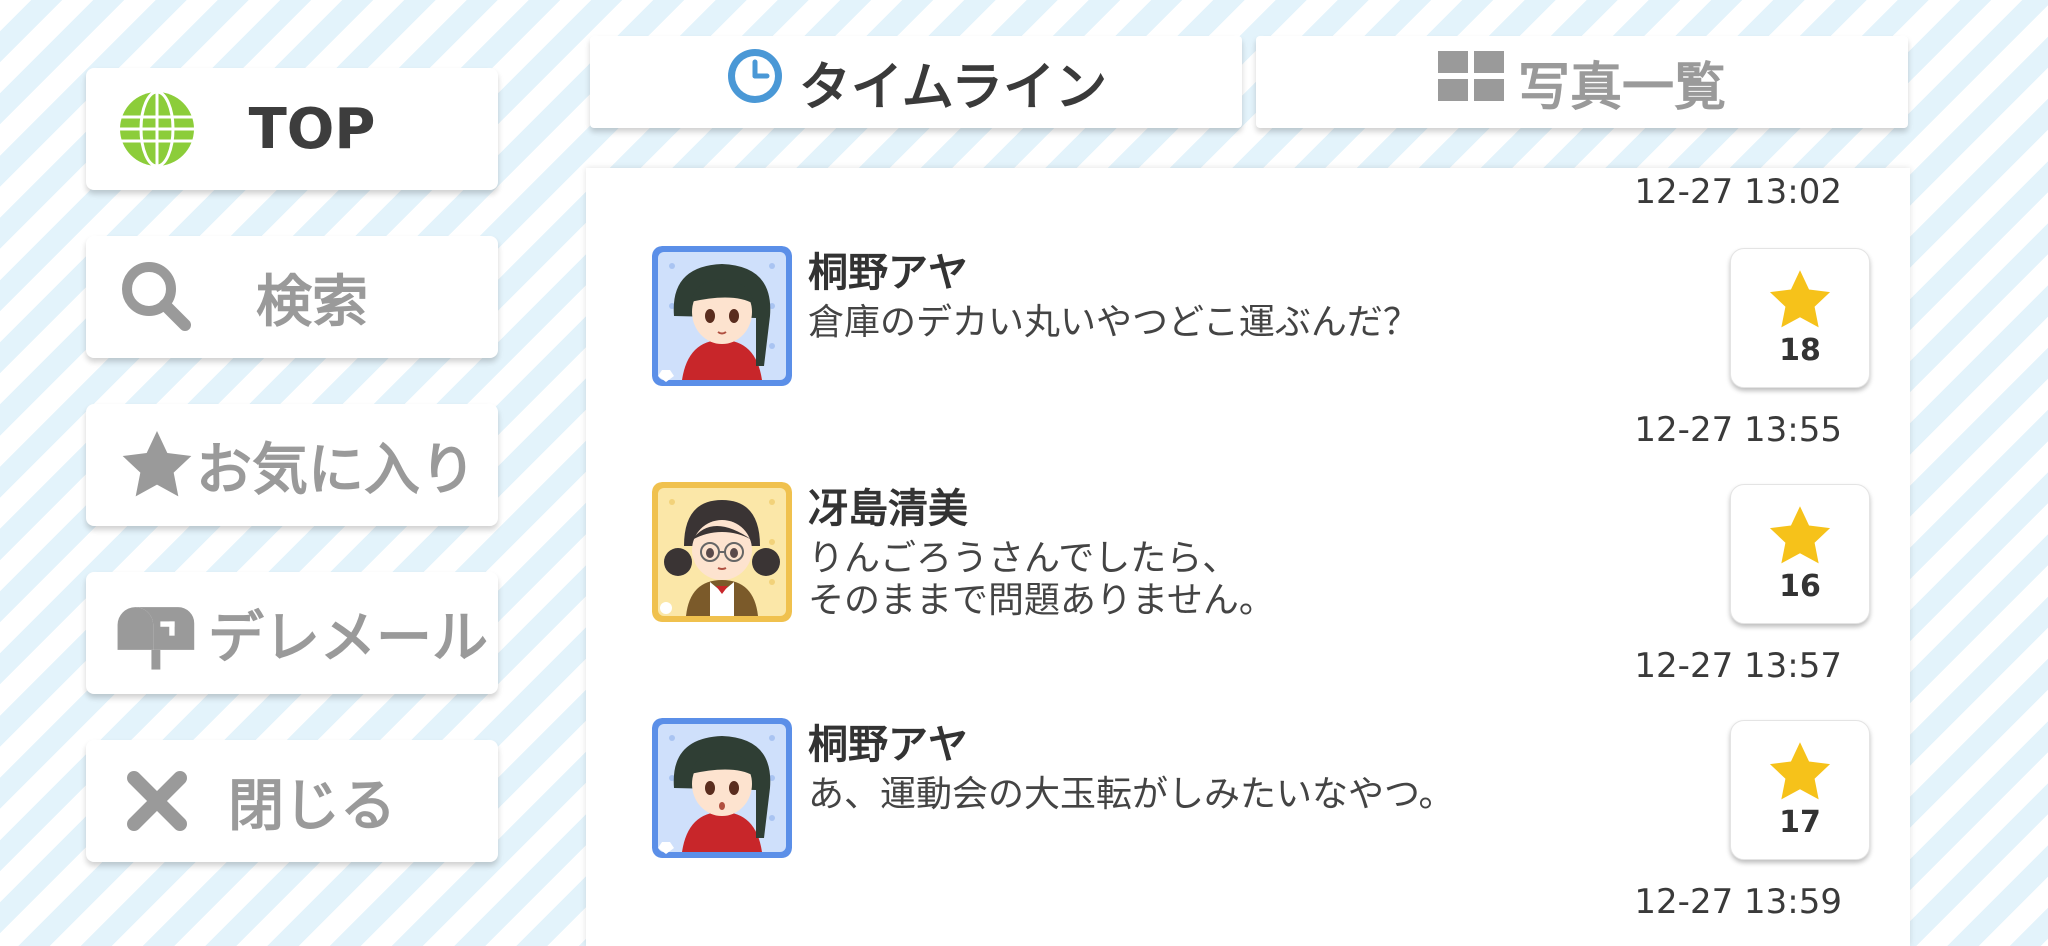 The image size is (2048, 946). I want to click on timestamp: 12-27 13:55, so click(1738, 430).